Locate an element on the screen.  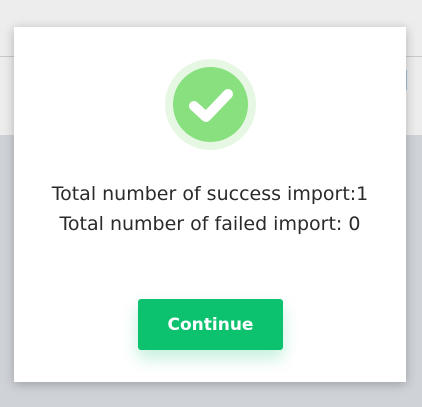
checkmark-icon is located at coordinates (211, 105).